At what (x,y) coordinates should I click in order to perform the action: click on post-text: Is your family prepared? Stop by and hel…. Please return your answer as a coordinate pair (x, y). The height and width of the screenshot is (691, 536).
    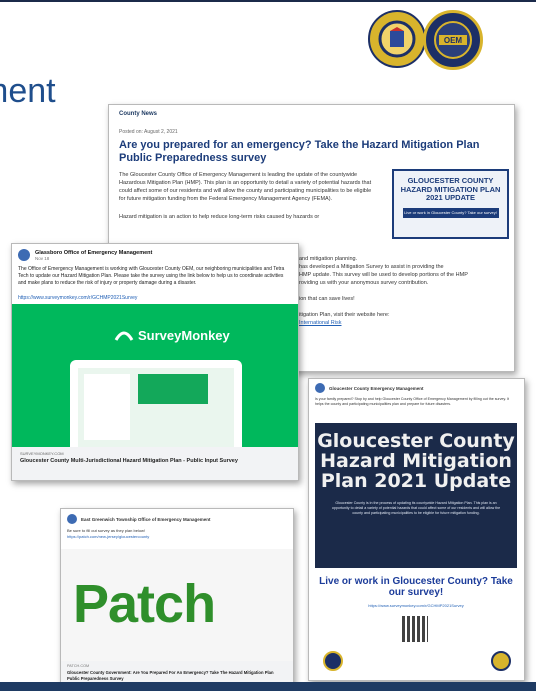
    Looking at the image, I should click on (412, 401).